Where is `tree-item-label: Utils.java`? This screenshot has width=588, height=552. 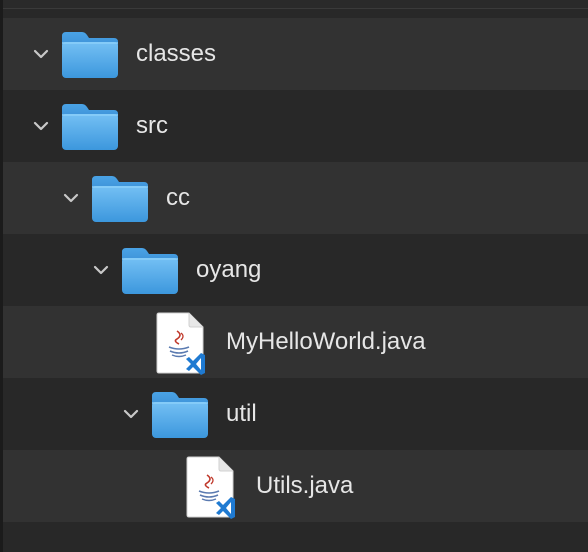 tree-item-label: Utils.java is located at coordinates (305, 485).